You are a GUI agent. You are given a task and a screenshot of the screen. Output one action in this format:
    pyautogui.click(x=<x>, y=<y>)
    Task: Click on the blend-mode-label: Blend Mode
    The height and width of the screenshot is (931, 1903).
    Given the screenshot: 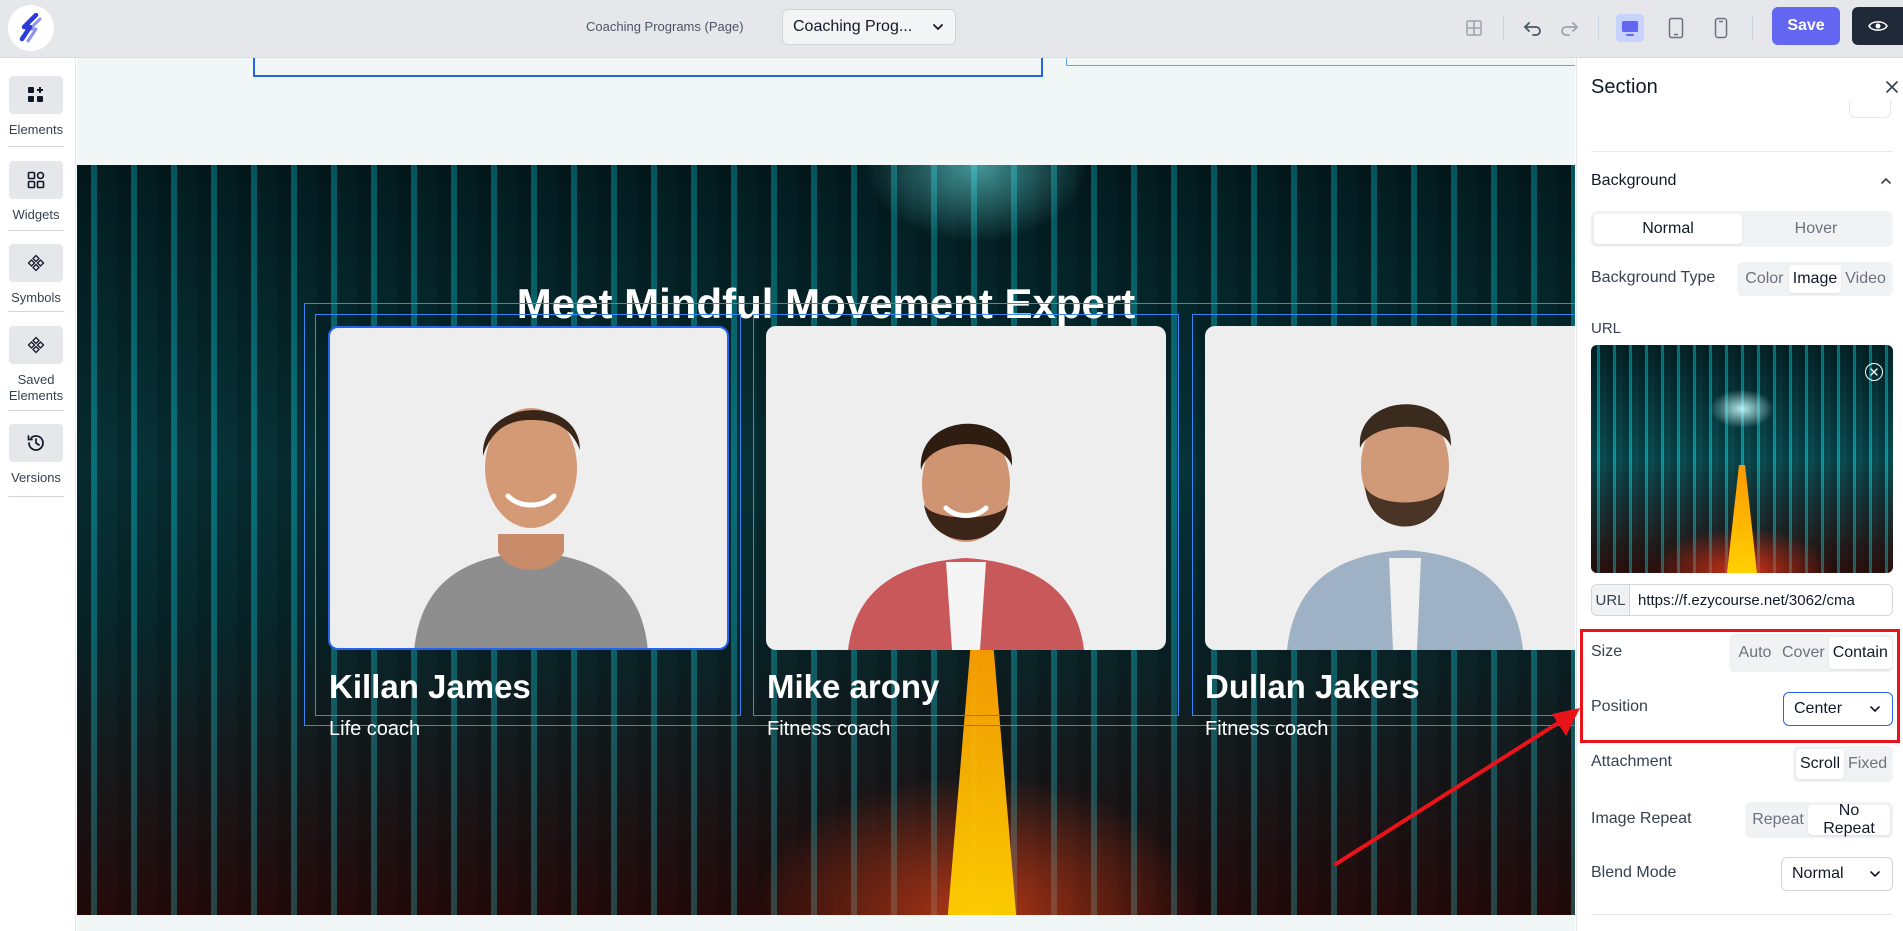 What is the action you would take?
    pyautogui.click(x=1634, y=872)
    